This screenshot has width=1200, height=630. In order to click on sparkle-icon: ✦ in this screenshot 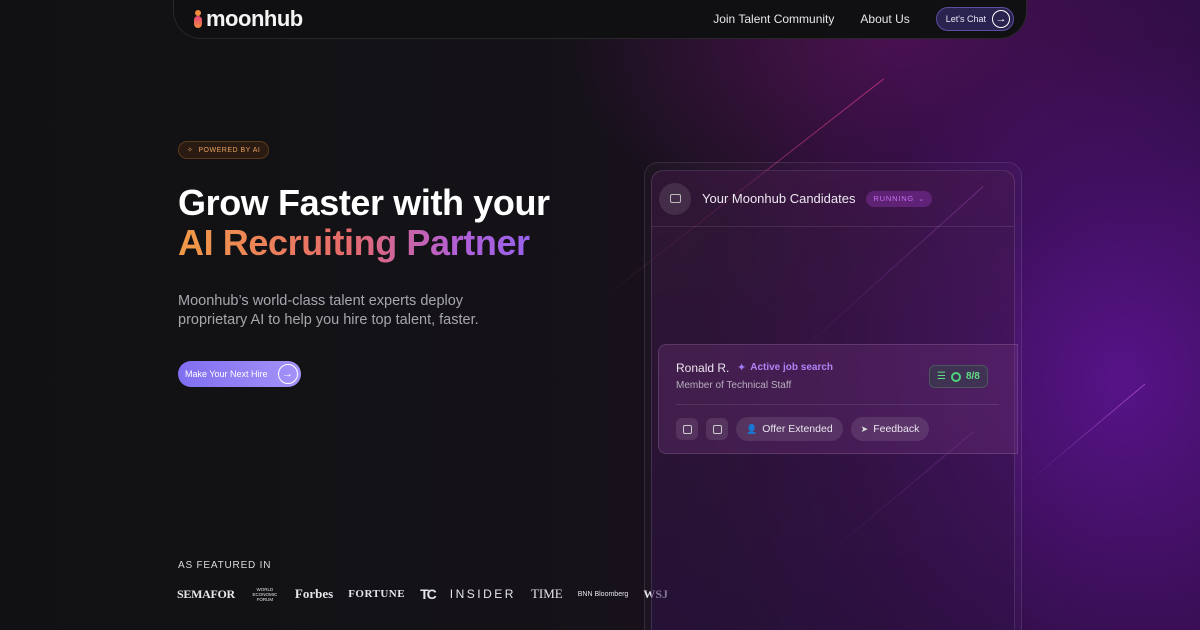, I will do `click(742, 368)`.